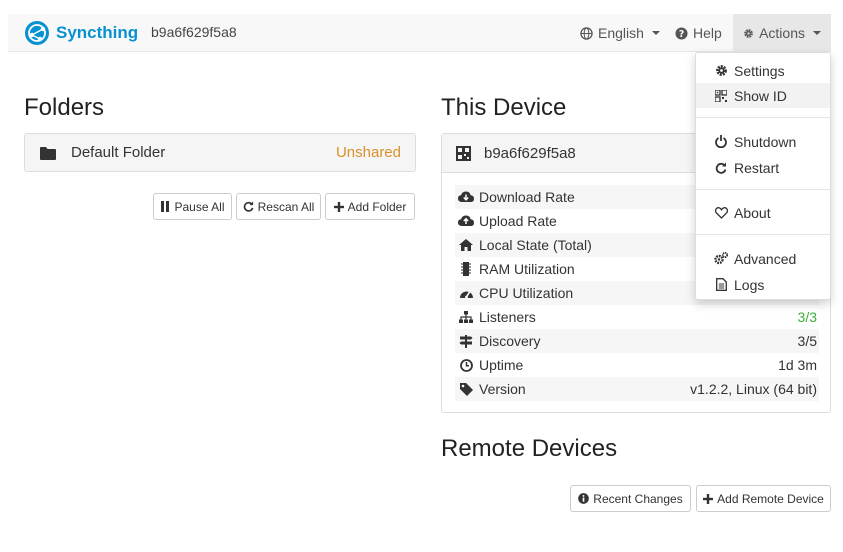 Image resolution: width=843 pixels, height=552 pixels. I want to click on menu-item-advanced: Advanced, so click(763, 258).